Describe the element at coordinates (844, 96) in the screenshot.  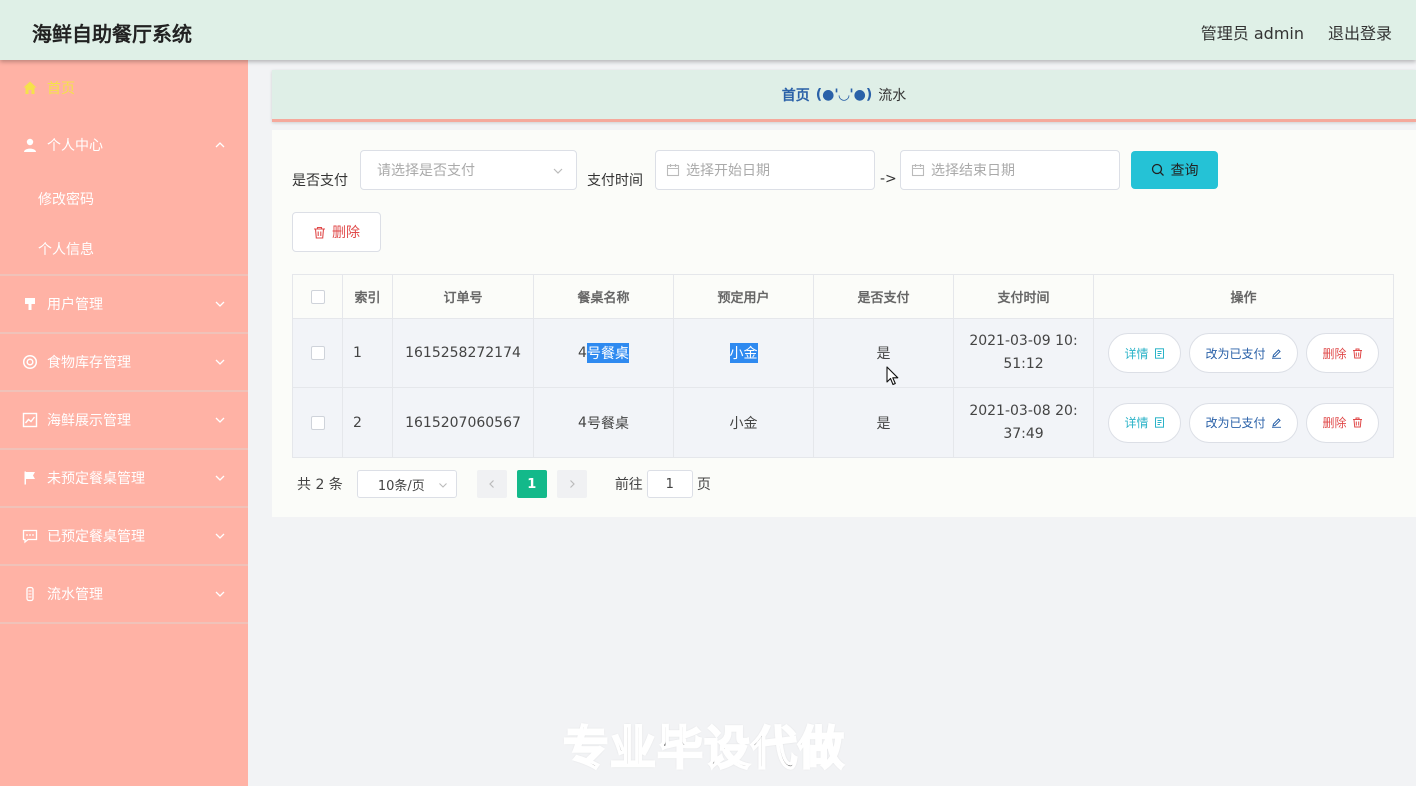
I see `breadcrumb: 首页 (●'◡'●) 流水` at that location.